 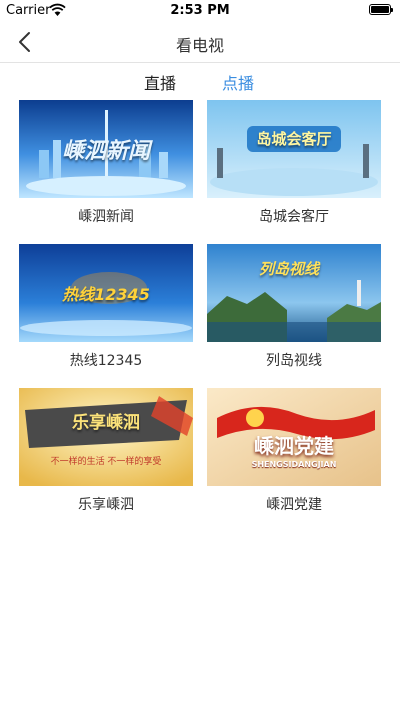 I want to click on program-card: 岛城会客厅 岛城会客厅, so click(x=294, y=162).